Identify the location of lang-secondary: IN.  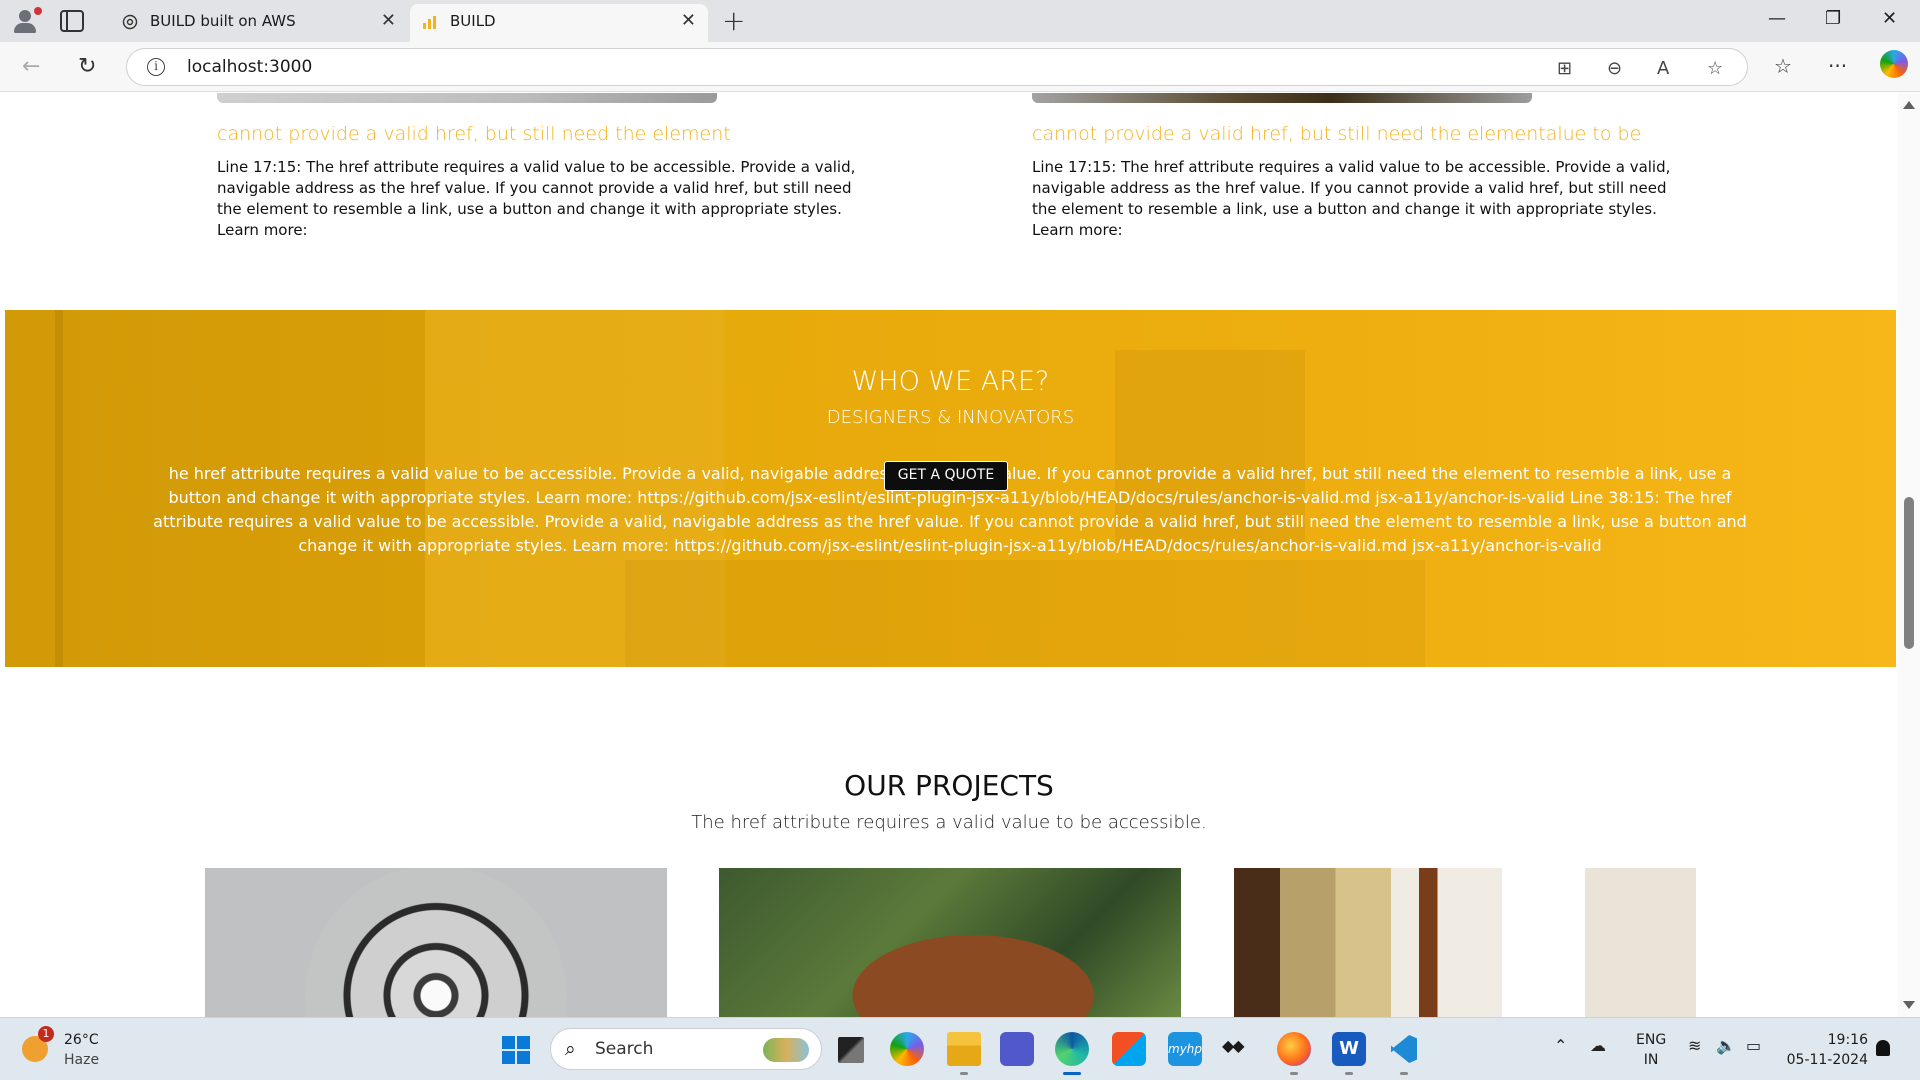
(1651, 1060).